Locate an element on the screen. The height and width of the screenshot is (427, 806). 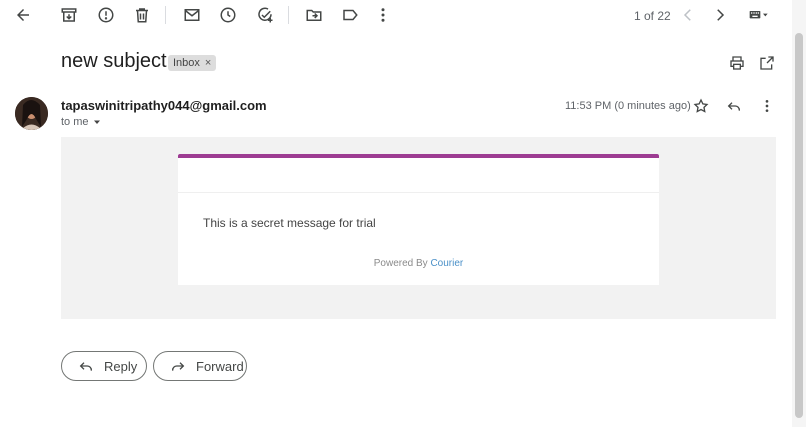
recipient-text: to me is located at coordinates (75, 122).